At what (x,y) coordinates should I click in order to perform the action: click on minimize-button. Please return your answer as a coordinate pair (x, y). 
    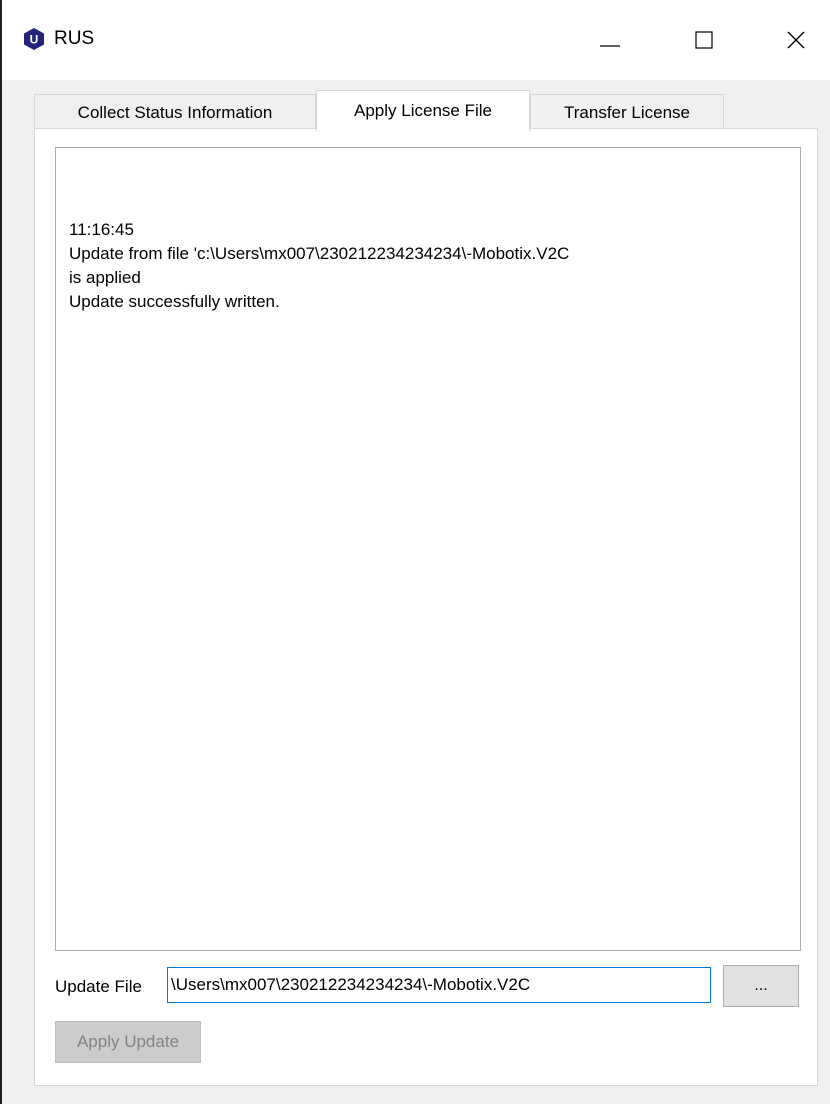
    Looking at the image, I should click on (610, 40).